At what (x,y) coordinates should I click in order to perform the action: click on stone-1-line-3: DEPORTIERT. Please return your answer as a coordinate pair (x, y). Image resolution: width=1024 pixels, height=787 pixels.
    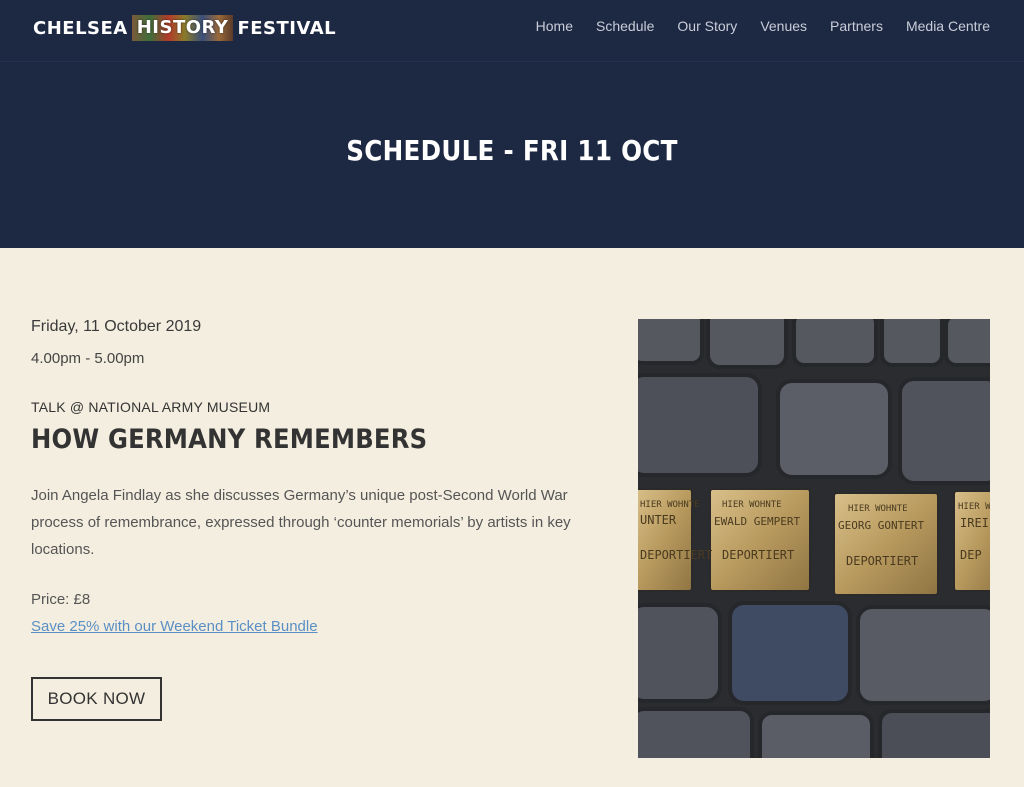
    Looking at the image, I should click on (676, 555).